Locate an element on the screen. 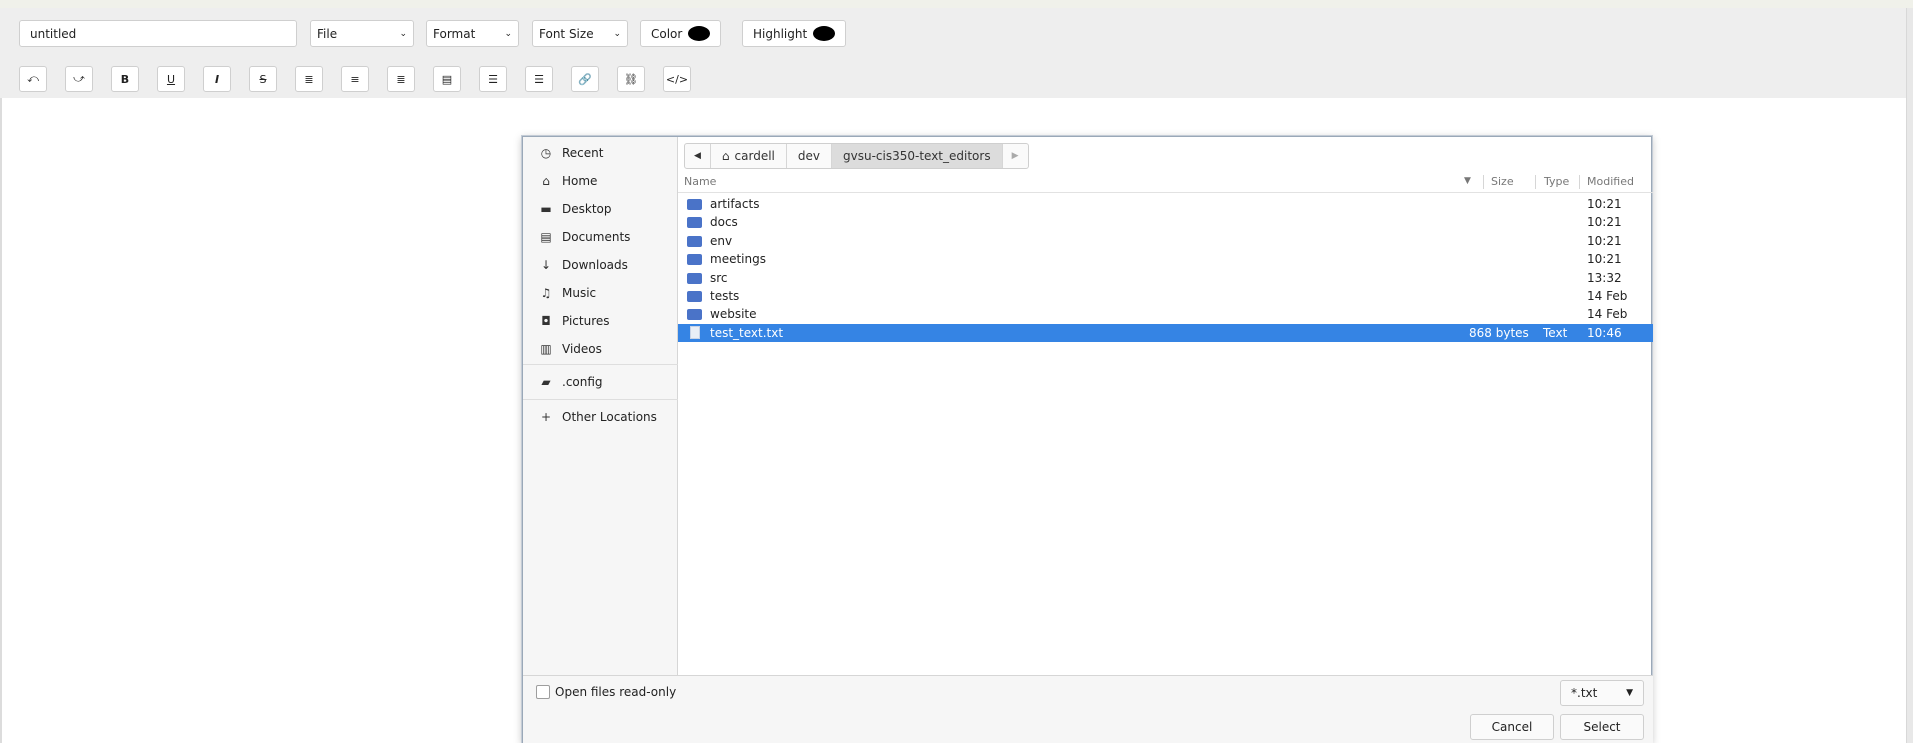 Image resolution: width=1913 pixels, height=743 pixels. file-name: meetings is located at coordinates (738, 259).